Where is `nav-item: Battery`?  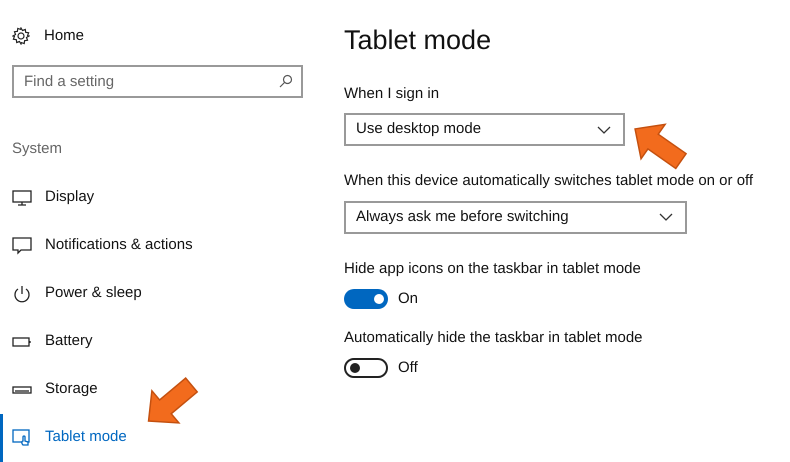 nav-item: Battery is located at coordinates (161, 342).